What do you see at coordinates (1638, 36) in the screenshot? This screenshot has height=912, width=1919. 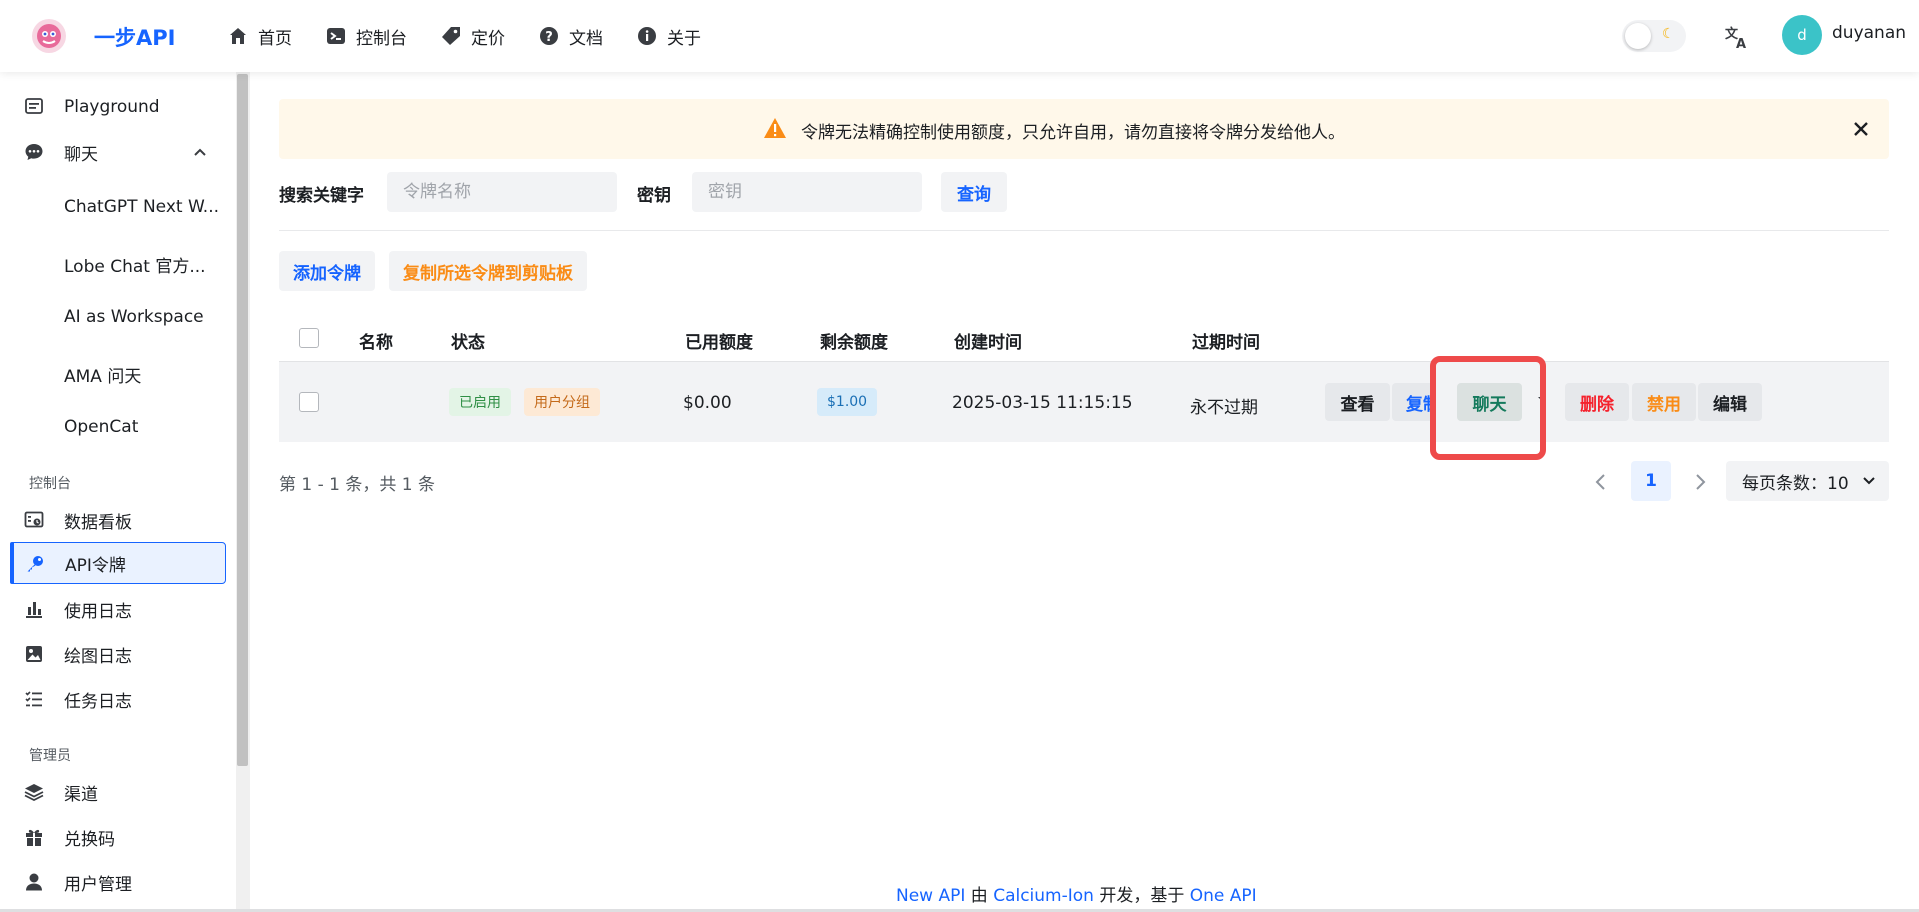 I see `toggle-knob` at bounding box center [1638, 36].